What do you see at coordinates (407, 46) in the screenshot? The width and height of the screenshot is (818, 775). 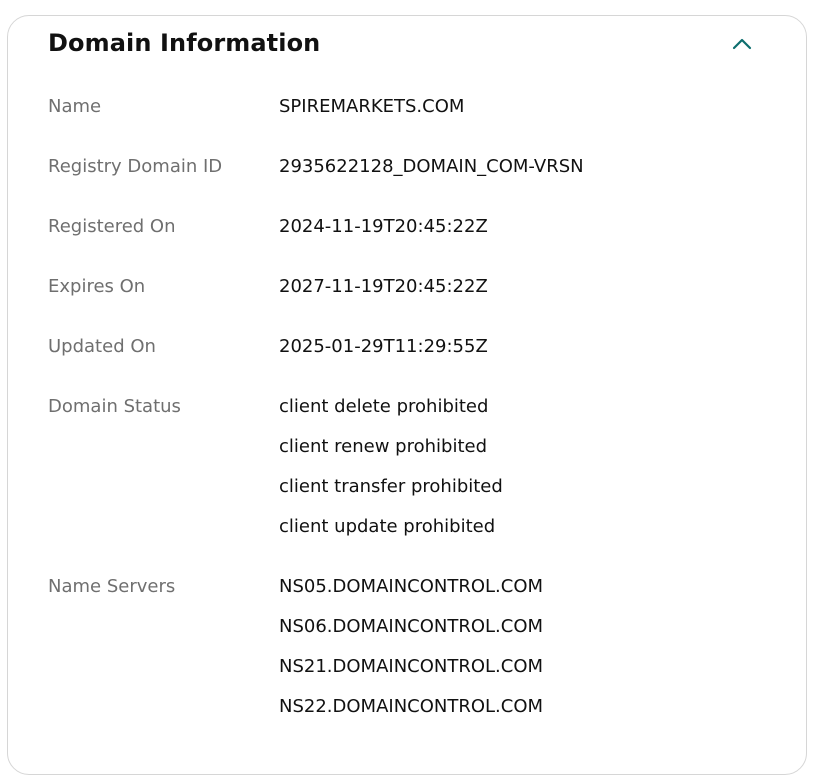 I see `card-header: Domain Information` at bounding box center [407, 46].